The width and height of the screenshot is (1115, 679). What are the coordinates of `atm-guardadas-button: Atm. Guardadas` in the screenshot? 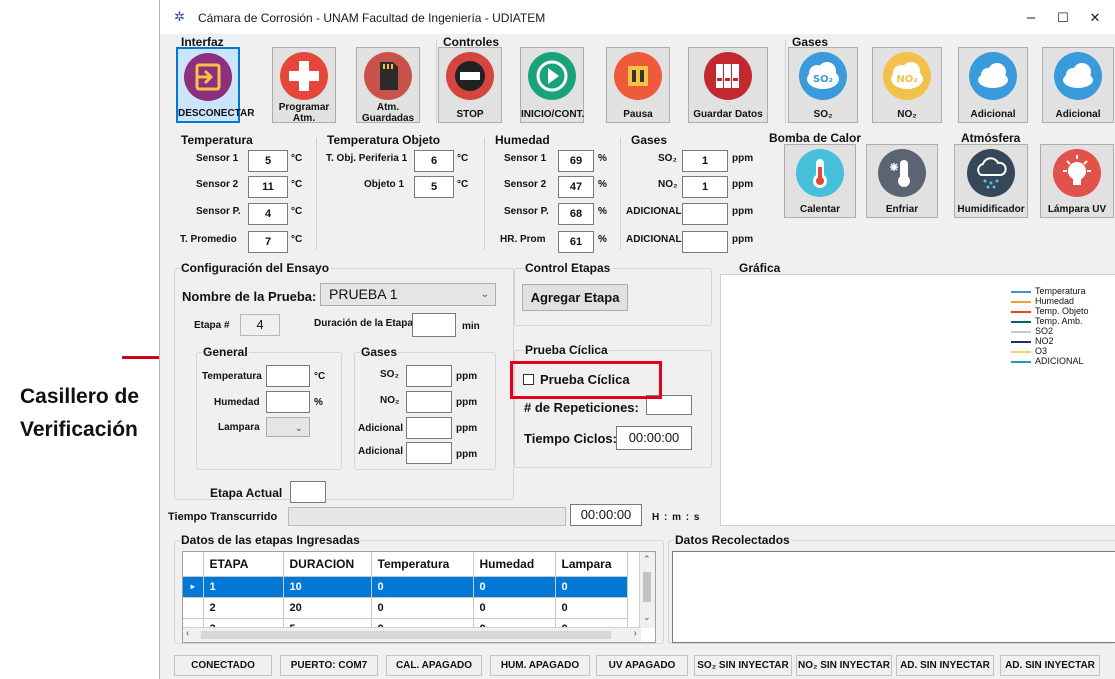 It's located at (388, 85).